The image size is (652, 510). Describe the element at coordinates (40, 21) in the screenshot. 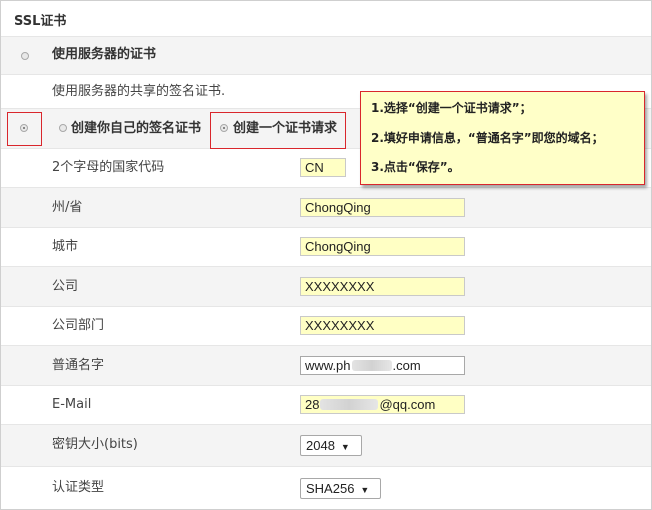

I see `section-title: SSL证书` at that location.